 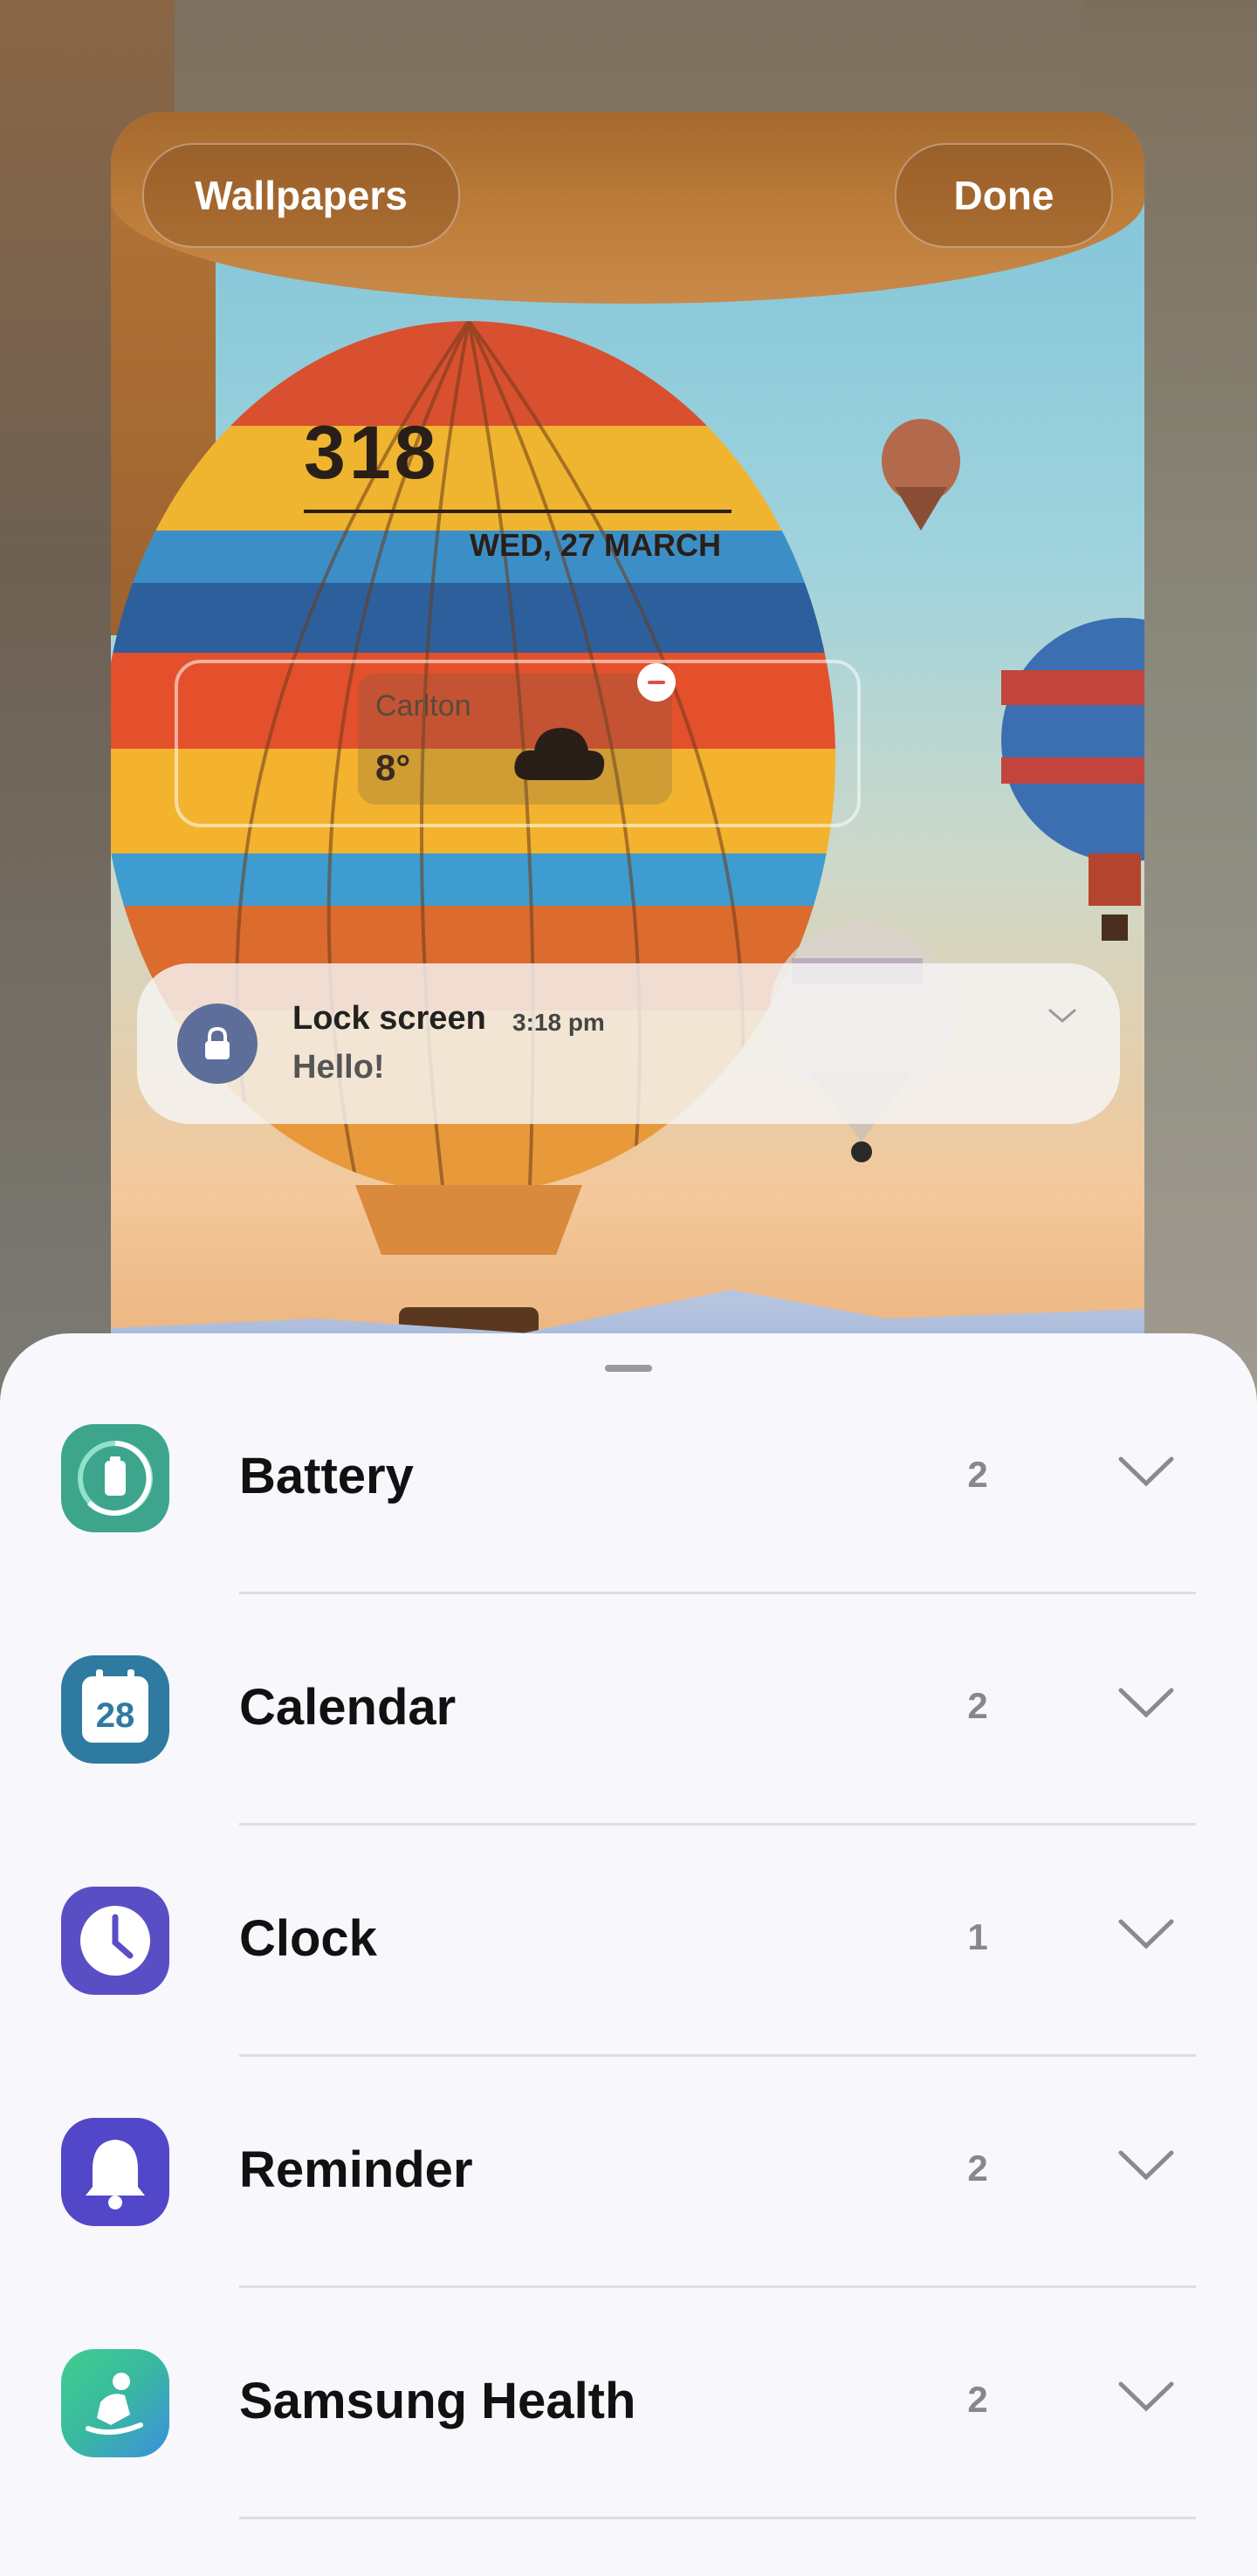 What do you see at coordinates (1004, 195) in the screenshot?
I see `done-button: Done` at bounding box center [1004, 195].